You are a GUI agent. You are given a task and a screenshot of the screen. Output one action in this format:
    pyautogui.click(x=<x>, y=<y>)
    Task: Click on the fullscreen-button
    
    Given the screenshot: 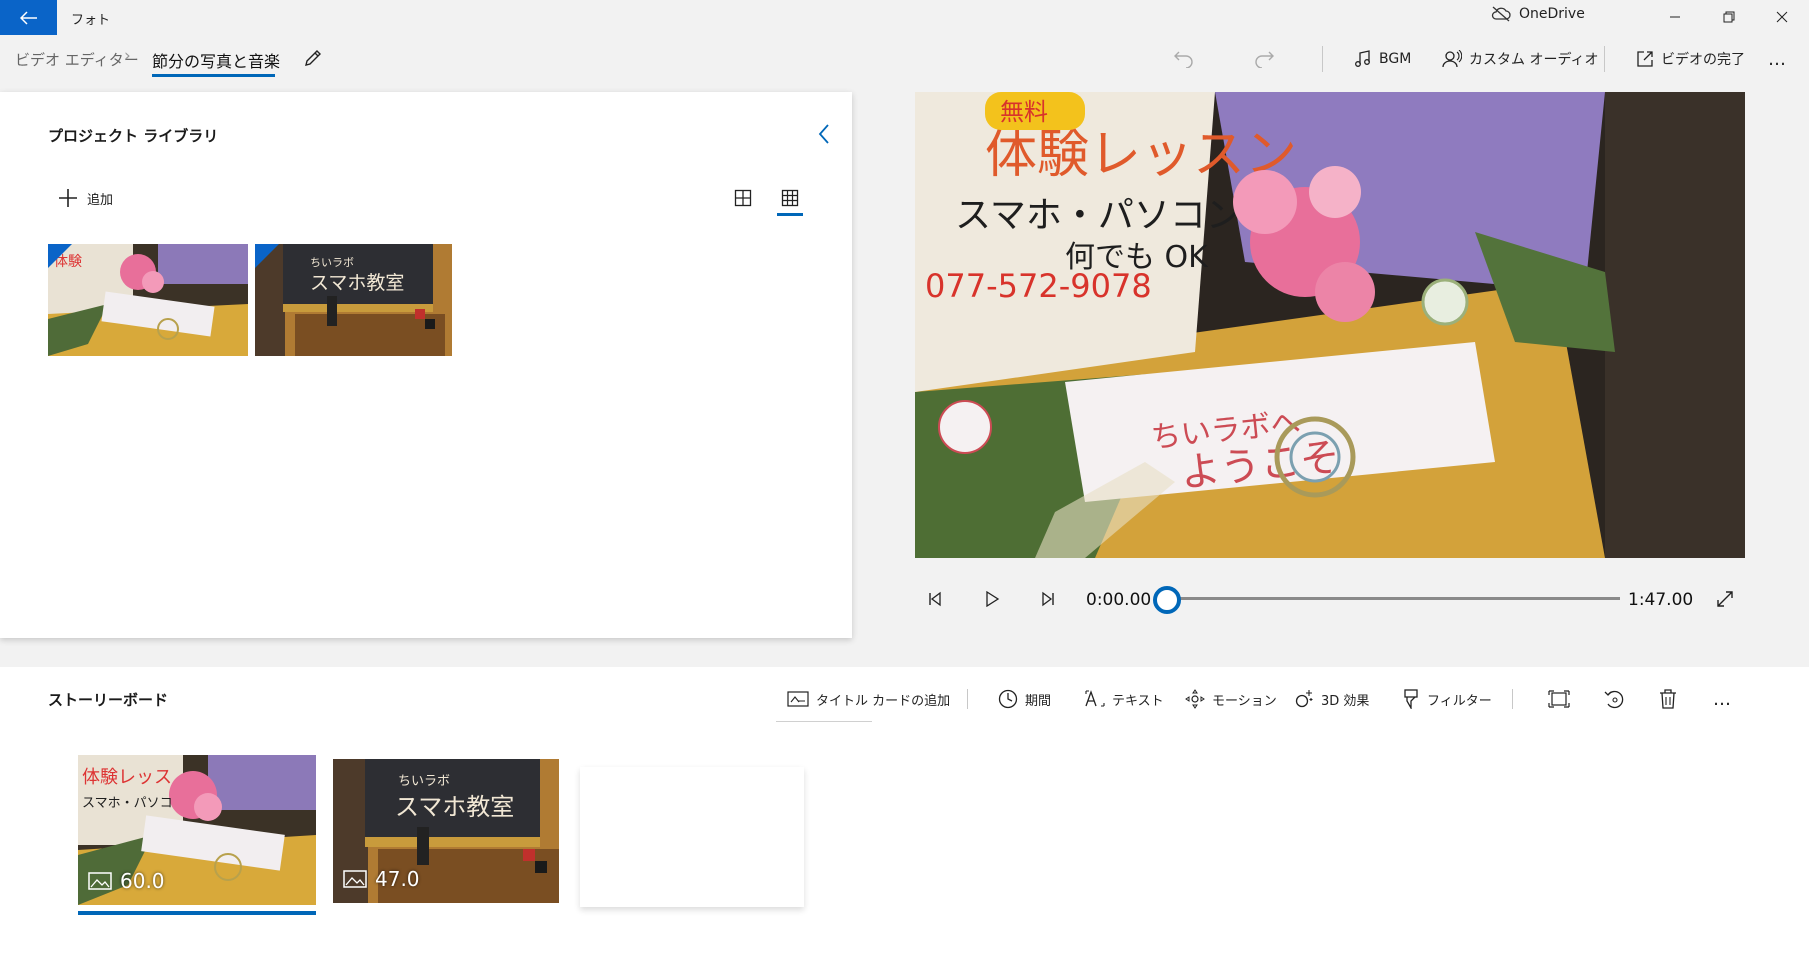 What is the action you would take?
    pyautogui.click(x=1725, y=599)
    